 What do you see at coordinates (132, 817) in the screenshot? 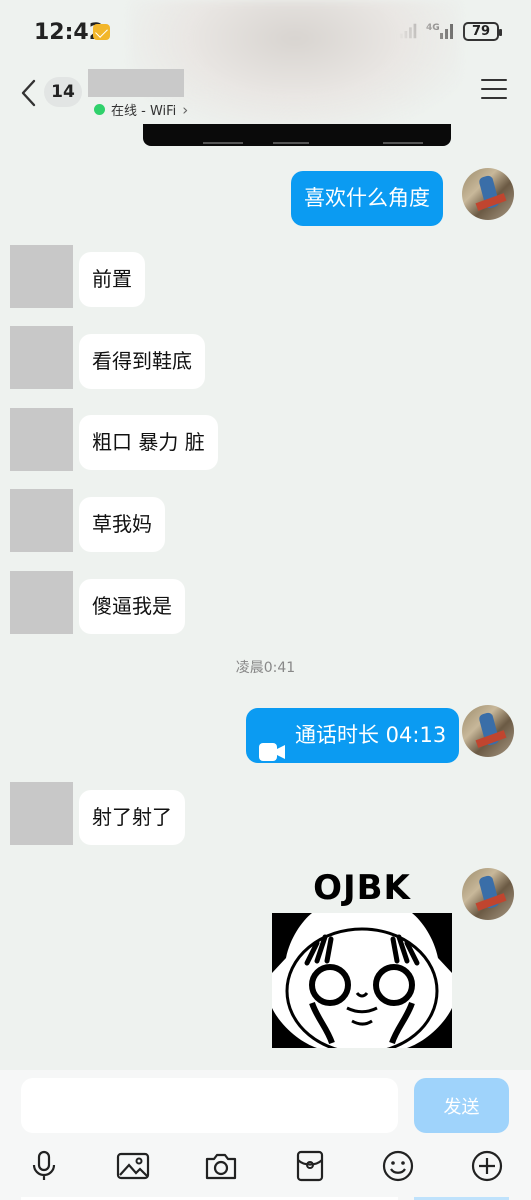
I see `message-incoming: 射了射了` at bounding box center [132, 817].